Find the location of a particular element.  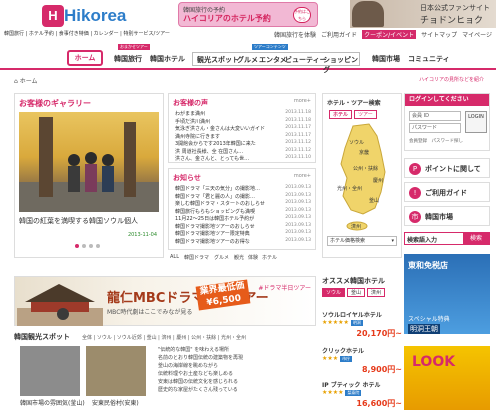

tab-gourmet: グルメ is located at coordinates (221, 257).